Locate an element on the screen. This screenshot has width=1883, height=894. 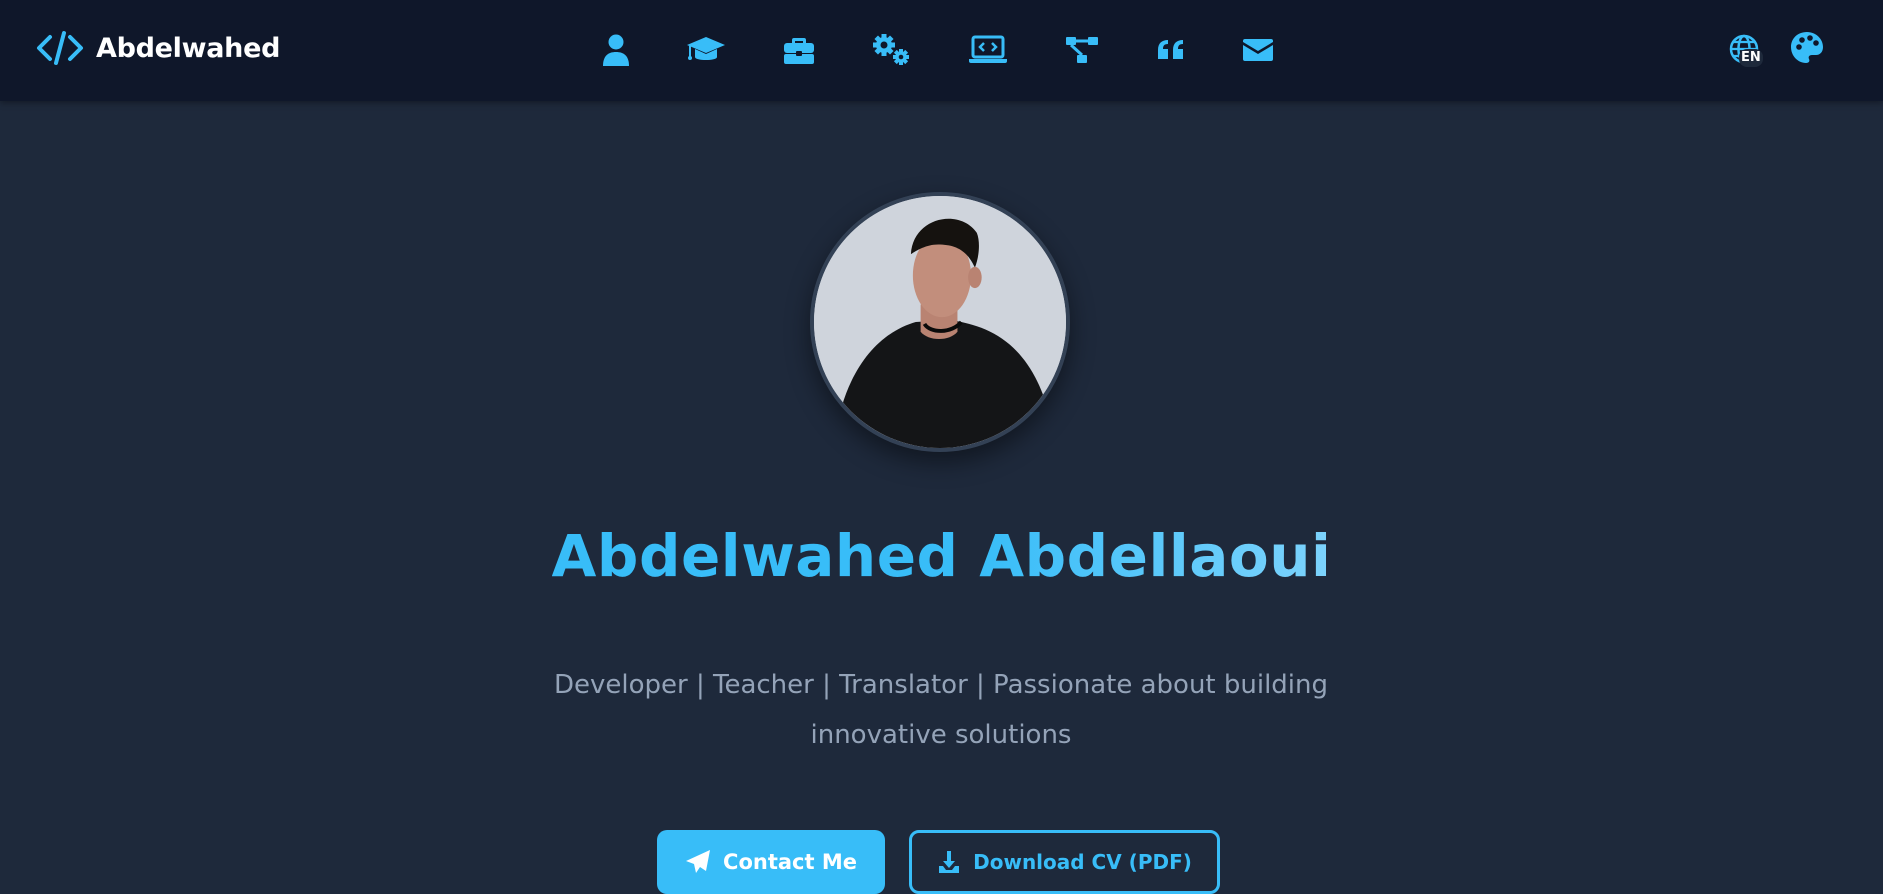
nav-contact-link is located at coordinates (1258, 50).